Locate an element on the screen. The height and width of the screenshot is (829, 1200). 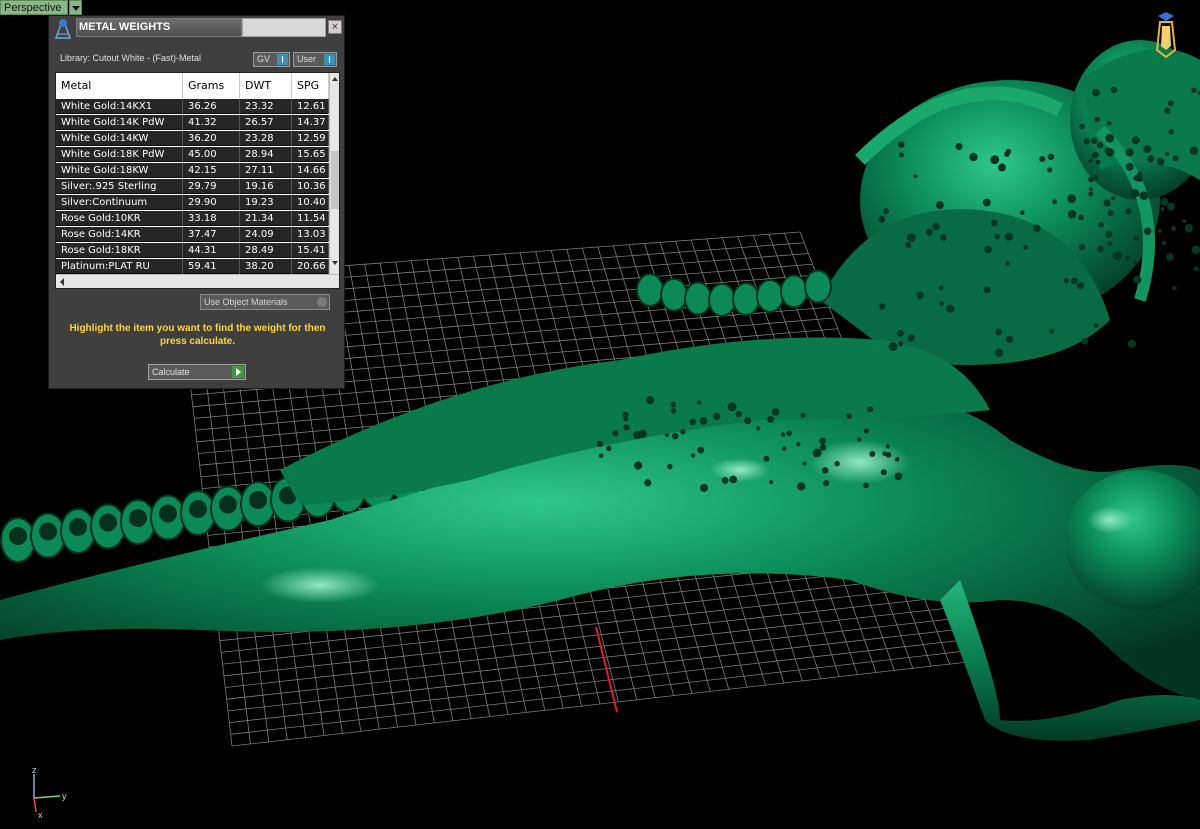
cell-dwt: 23.28 is located at coordinates (266, 138).